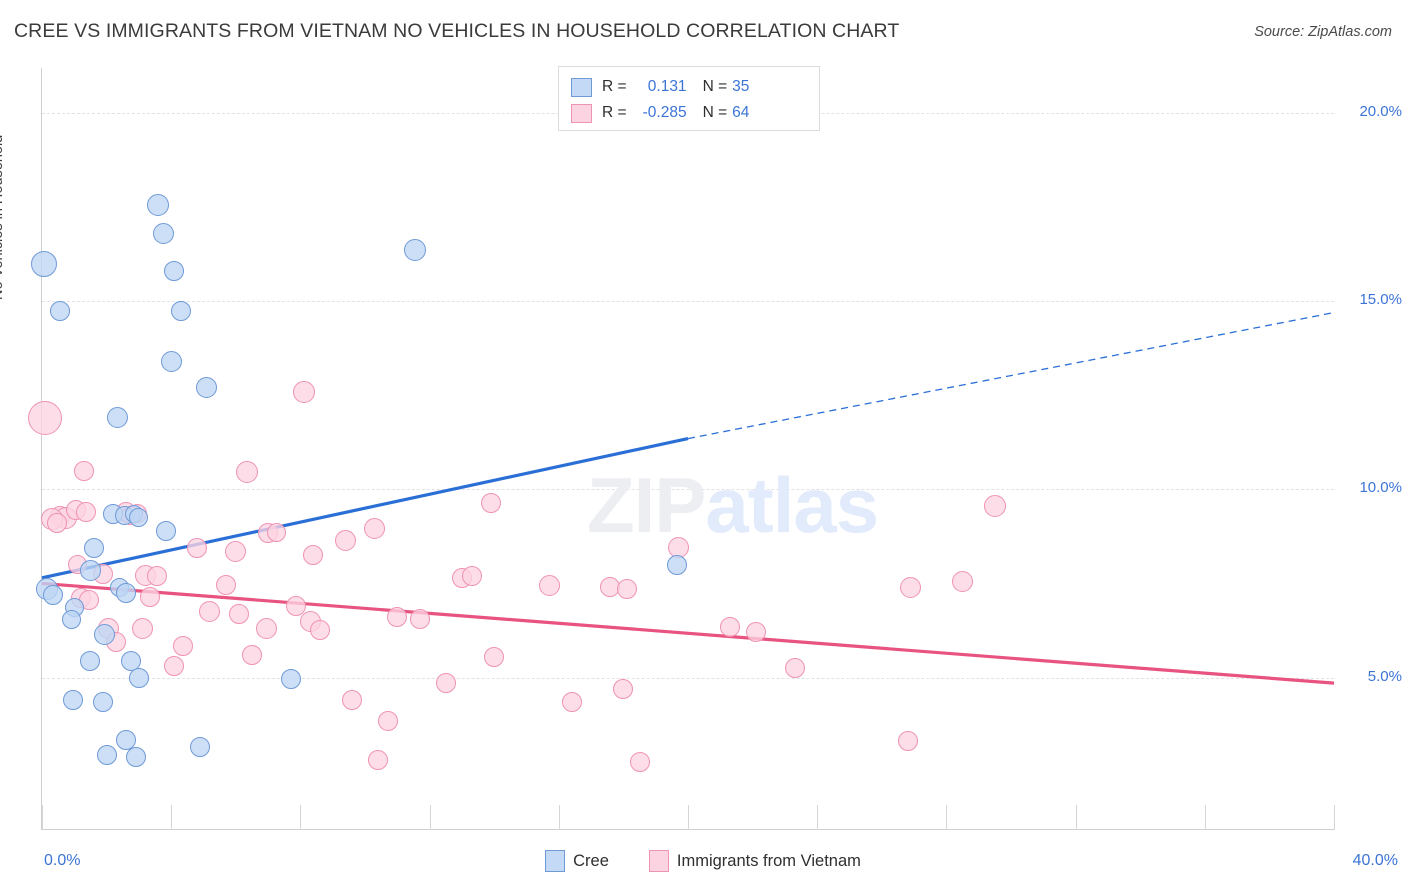  I want to click on r-label-vietnam: R =, so click(614, 112).